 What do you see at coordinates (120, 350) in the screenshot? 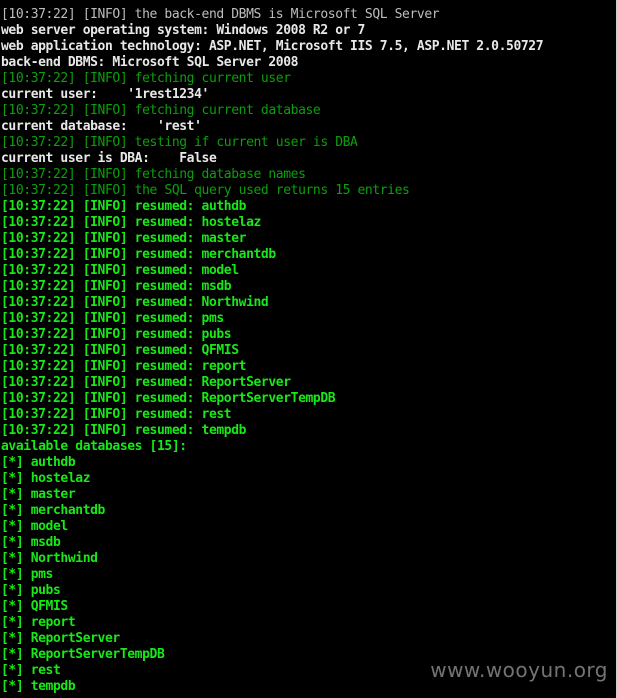
I see `terminal-line: [10:37:22] [INFO] resumed: QFMIS` at bounding box center [120, 350].